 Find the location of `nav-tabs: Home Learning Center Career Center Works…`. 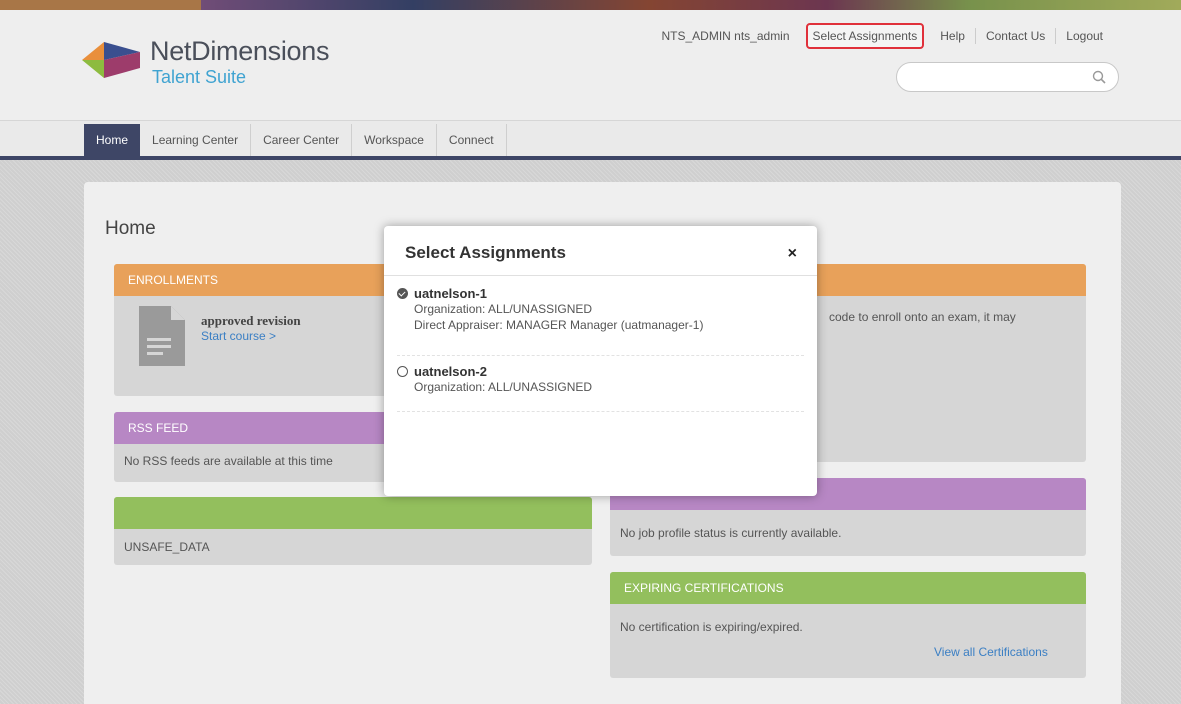

nav-tabs: Home Learning Center Career Center Works… is located at coordinates (295, 140).